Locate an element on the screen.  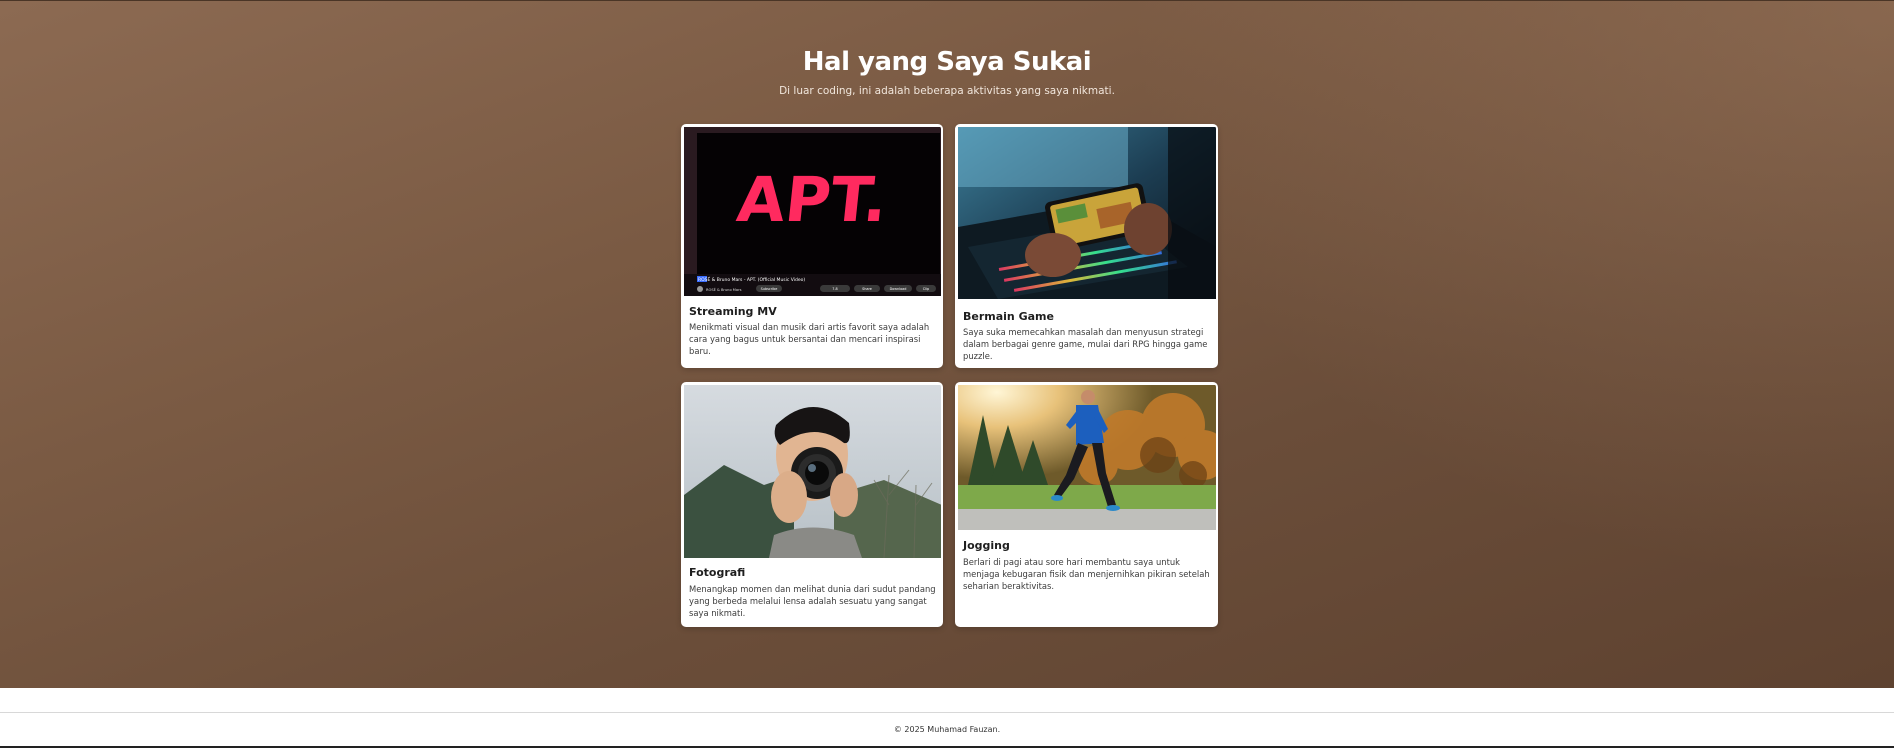
copyright-text: © 2025 Muhamad Fauzan. is located at coordinates (947, 729).